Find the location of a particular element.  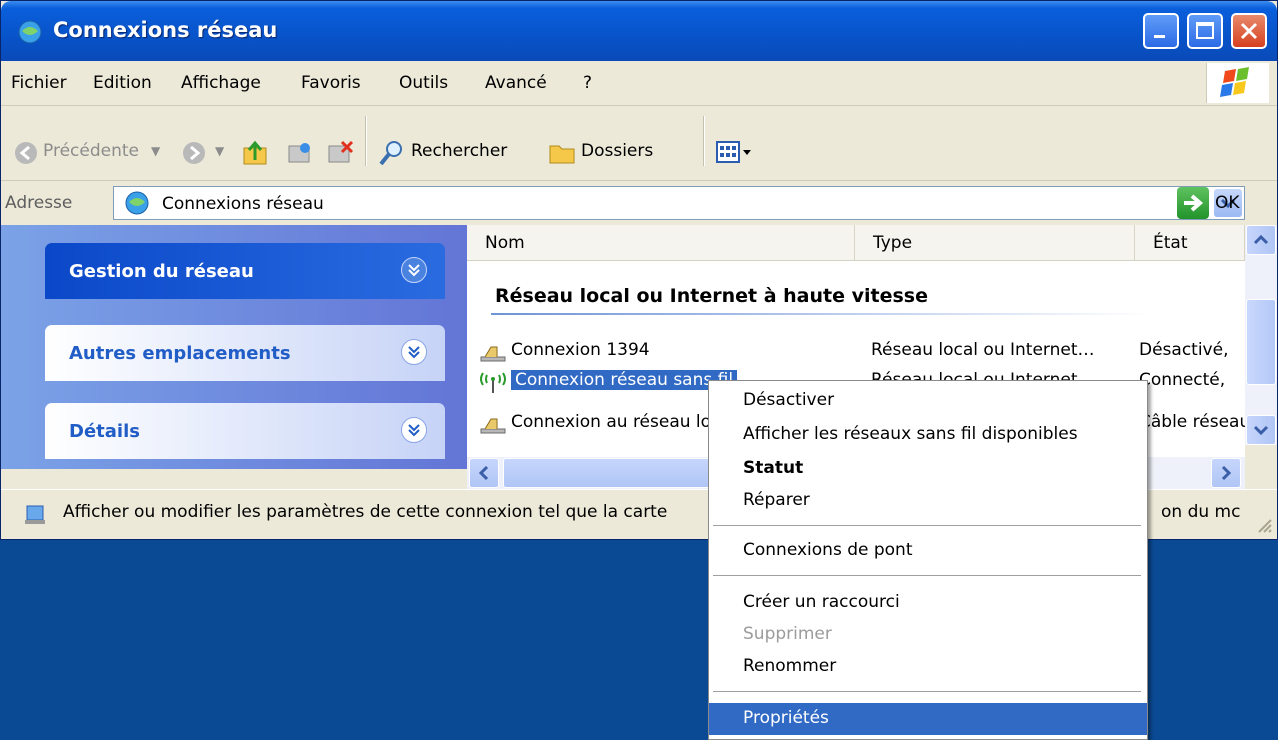

scroll-up-button is located at coordinates (1261, 240).